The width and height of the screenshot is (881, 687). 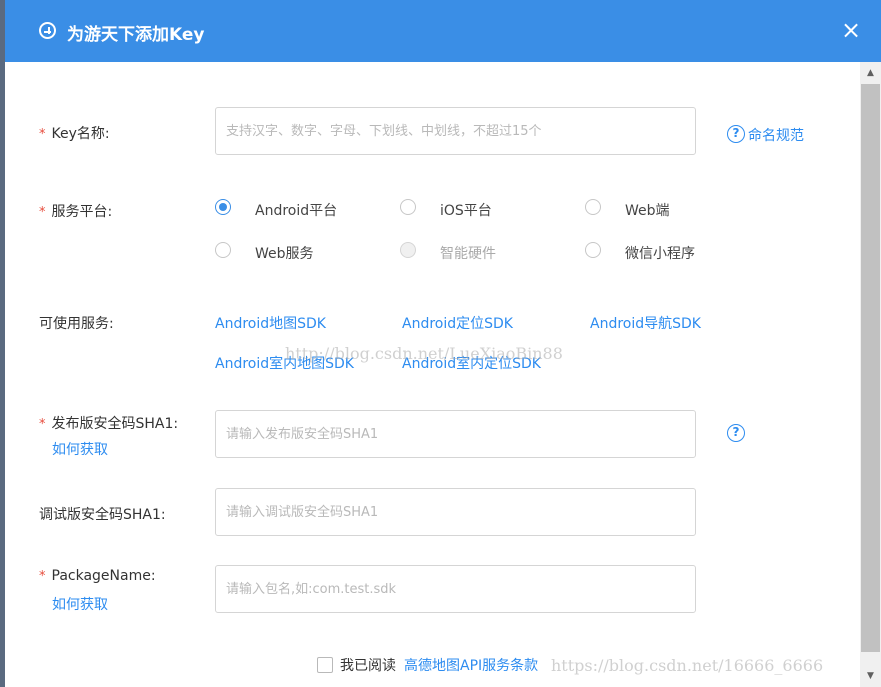 I want to click on radio-label-android: Android平台, so click(x=296, y=211).